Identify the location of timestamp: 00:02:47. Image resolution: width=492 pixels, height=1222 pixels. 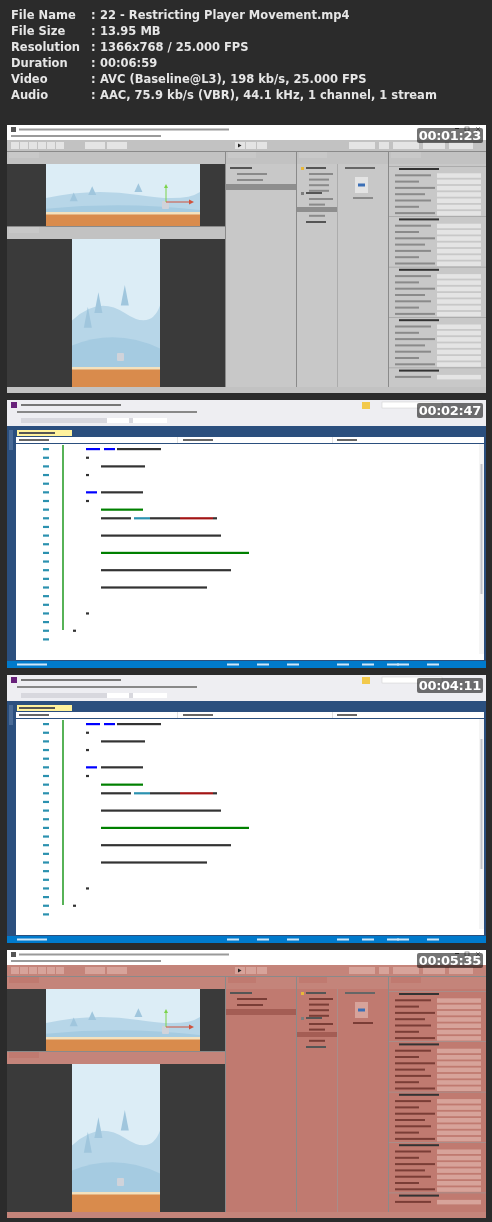
(449, 410).